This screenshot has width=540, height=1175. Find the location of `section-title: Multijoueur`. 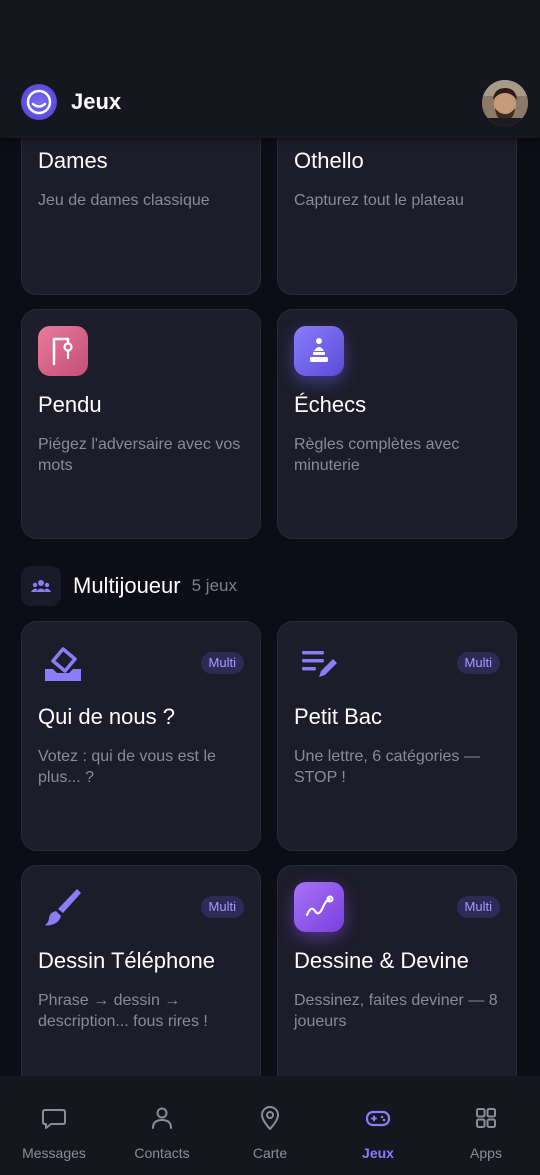

section-title: Multijoueur is located at coordinates (127, 585).